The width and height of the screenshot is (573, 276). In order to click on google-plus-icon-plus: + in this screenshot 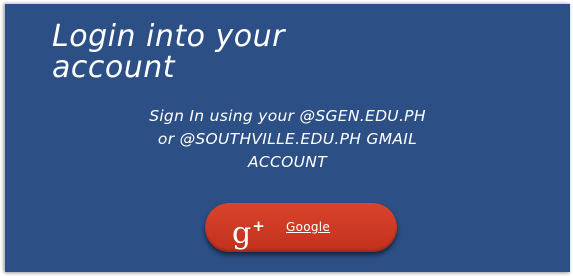, I will do `click(258, 226)`.